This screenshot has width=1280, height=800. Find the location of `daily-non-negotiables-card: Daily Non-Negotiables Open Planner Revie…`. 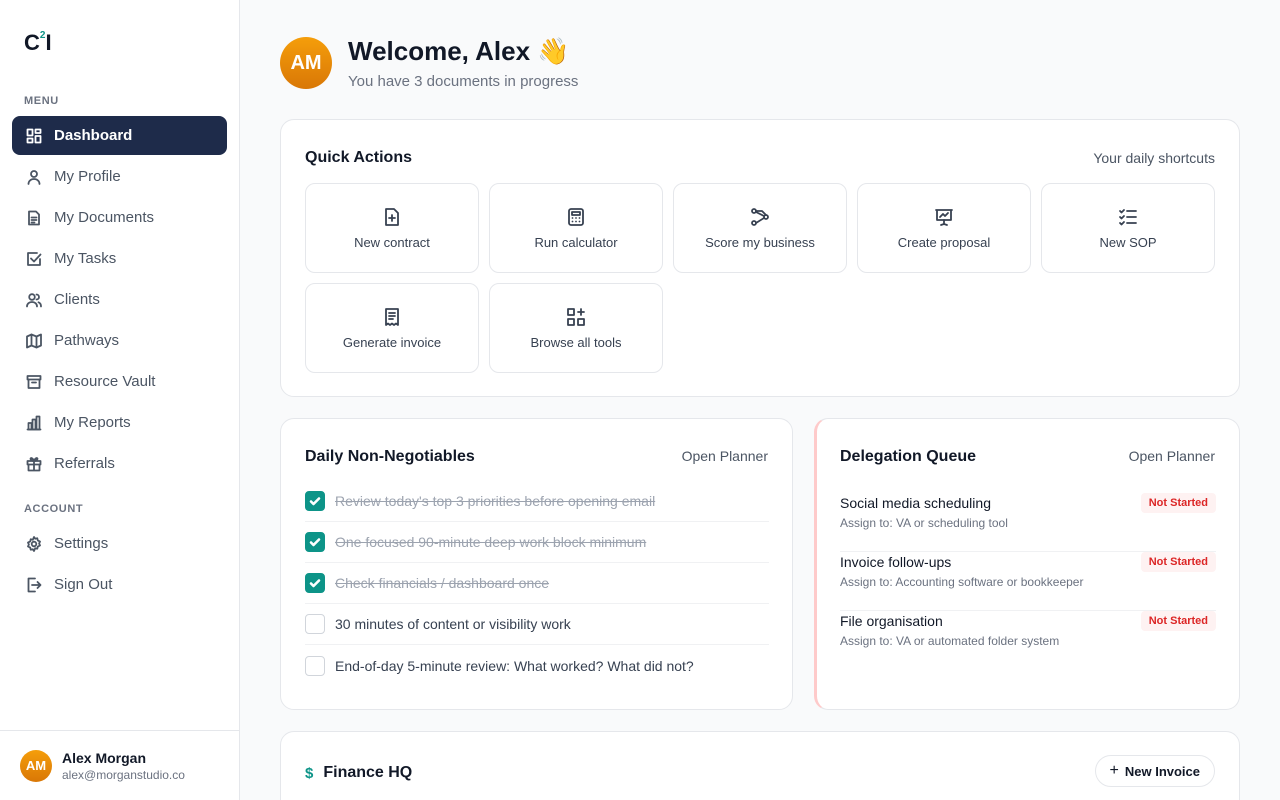

daily-non-negotiables-card: Daily Non-Negotiables Open Planner Revie… is located at coordinates (536, 564).